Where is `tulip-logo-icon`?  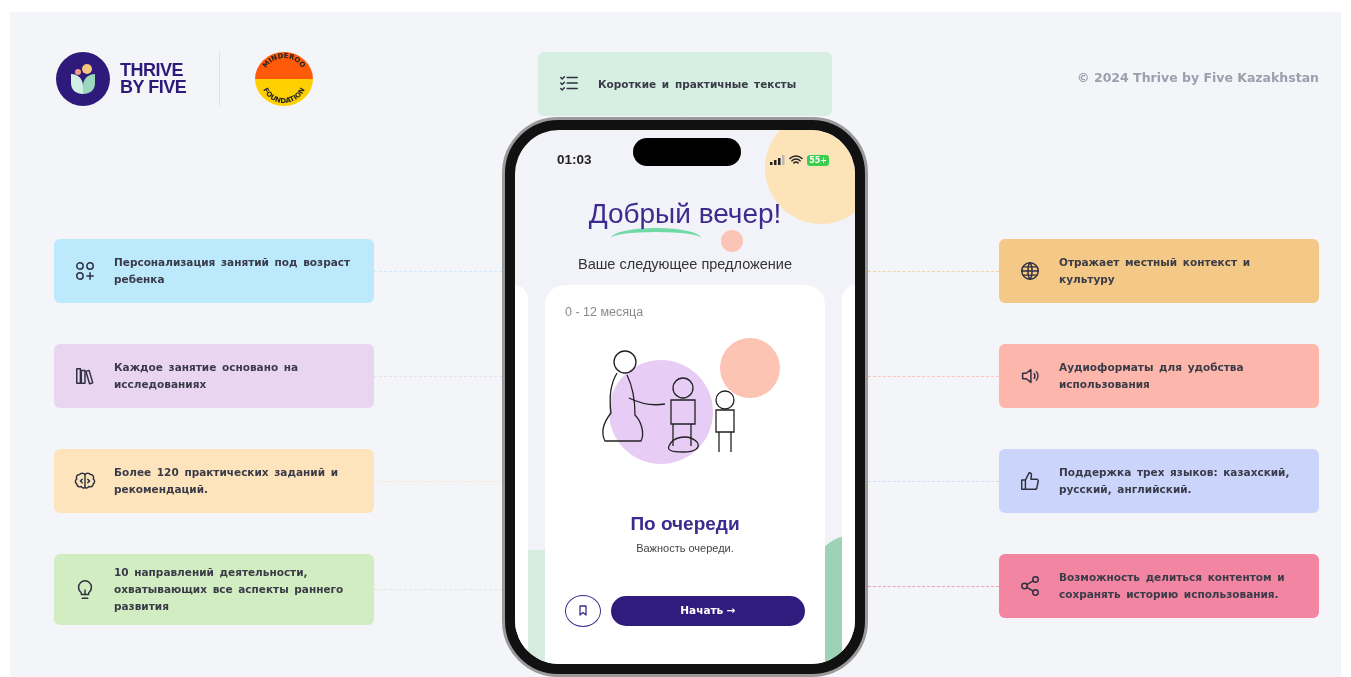
tulip-logo-icon is located at coordinates (83, 78).